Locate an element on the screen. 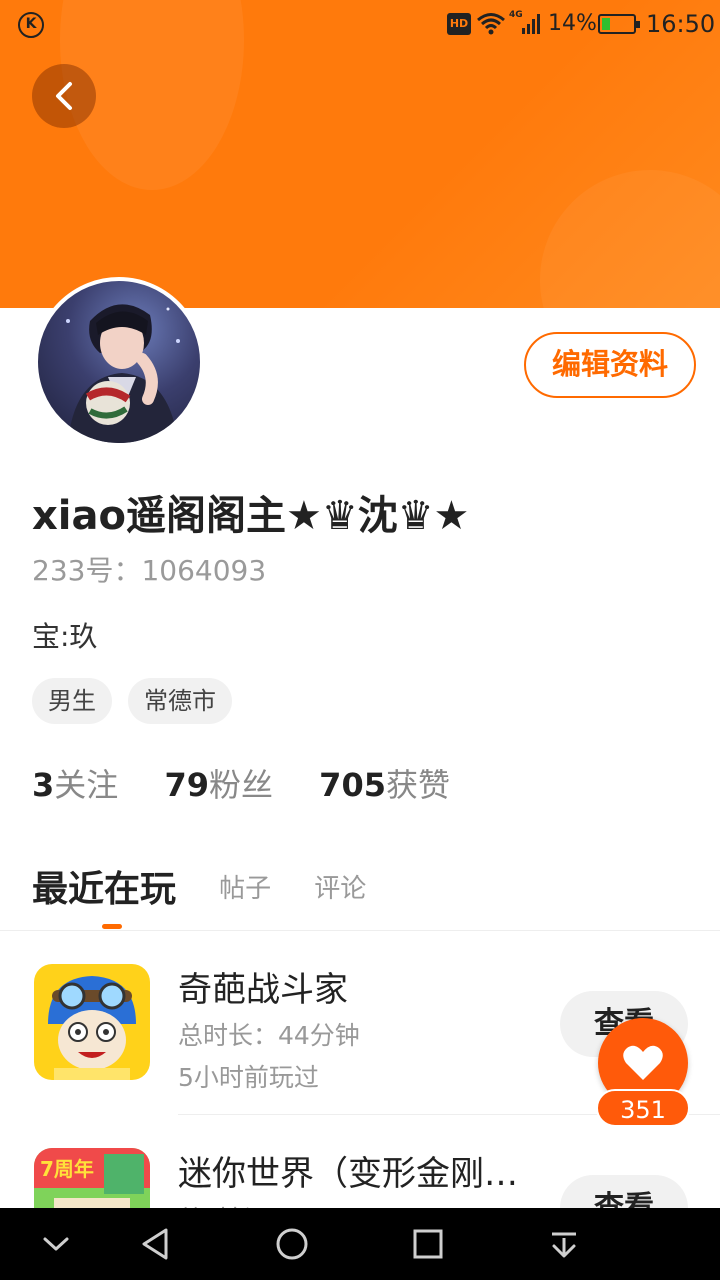 The height and width of the screenshot is (1280, 720). followers-stat: 79粉丝 is located at coordinates (218, 783).